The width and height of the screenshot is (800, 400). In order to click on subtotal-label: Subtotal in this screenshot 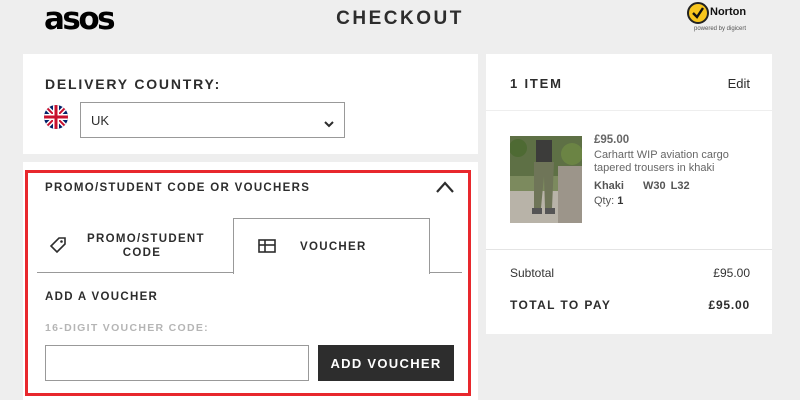, I will do `click(532, 273)`.